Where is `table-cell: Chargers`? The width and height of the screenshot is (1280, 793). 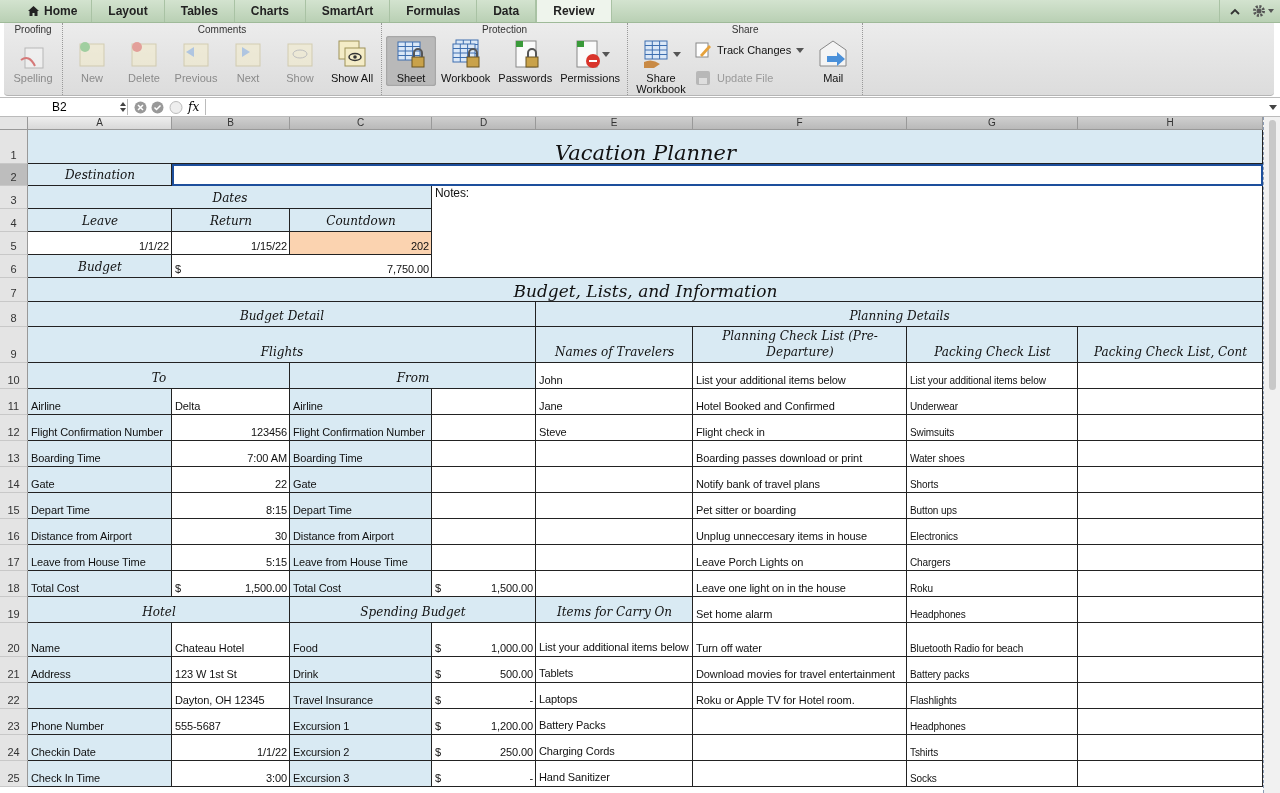
table-cell: Chargers is located at coordinates (992, 558).